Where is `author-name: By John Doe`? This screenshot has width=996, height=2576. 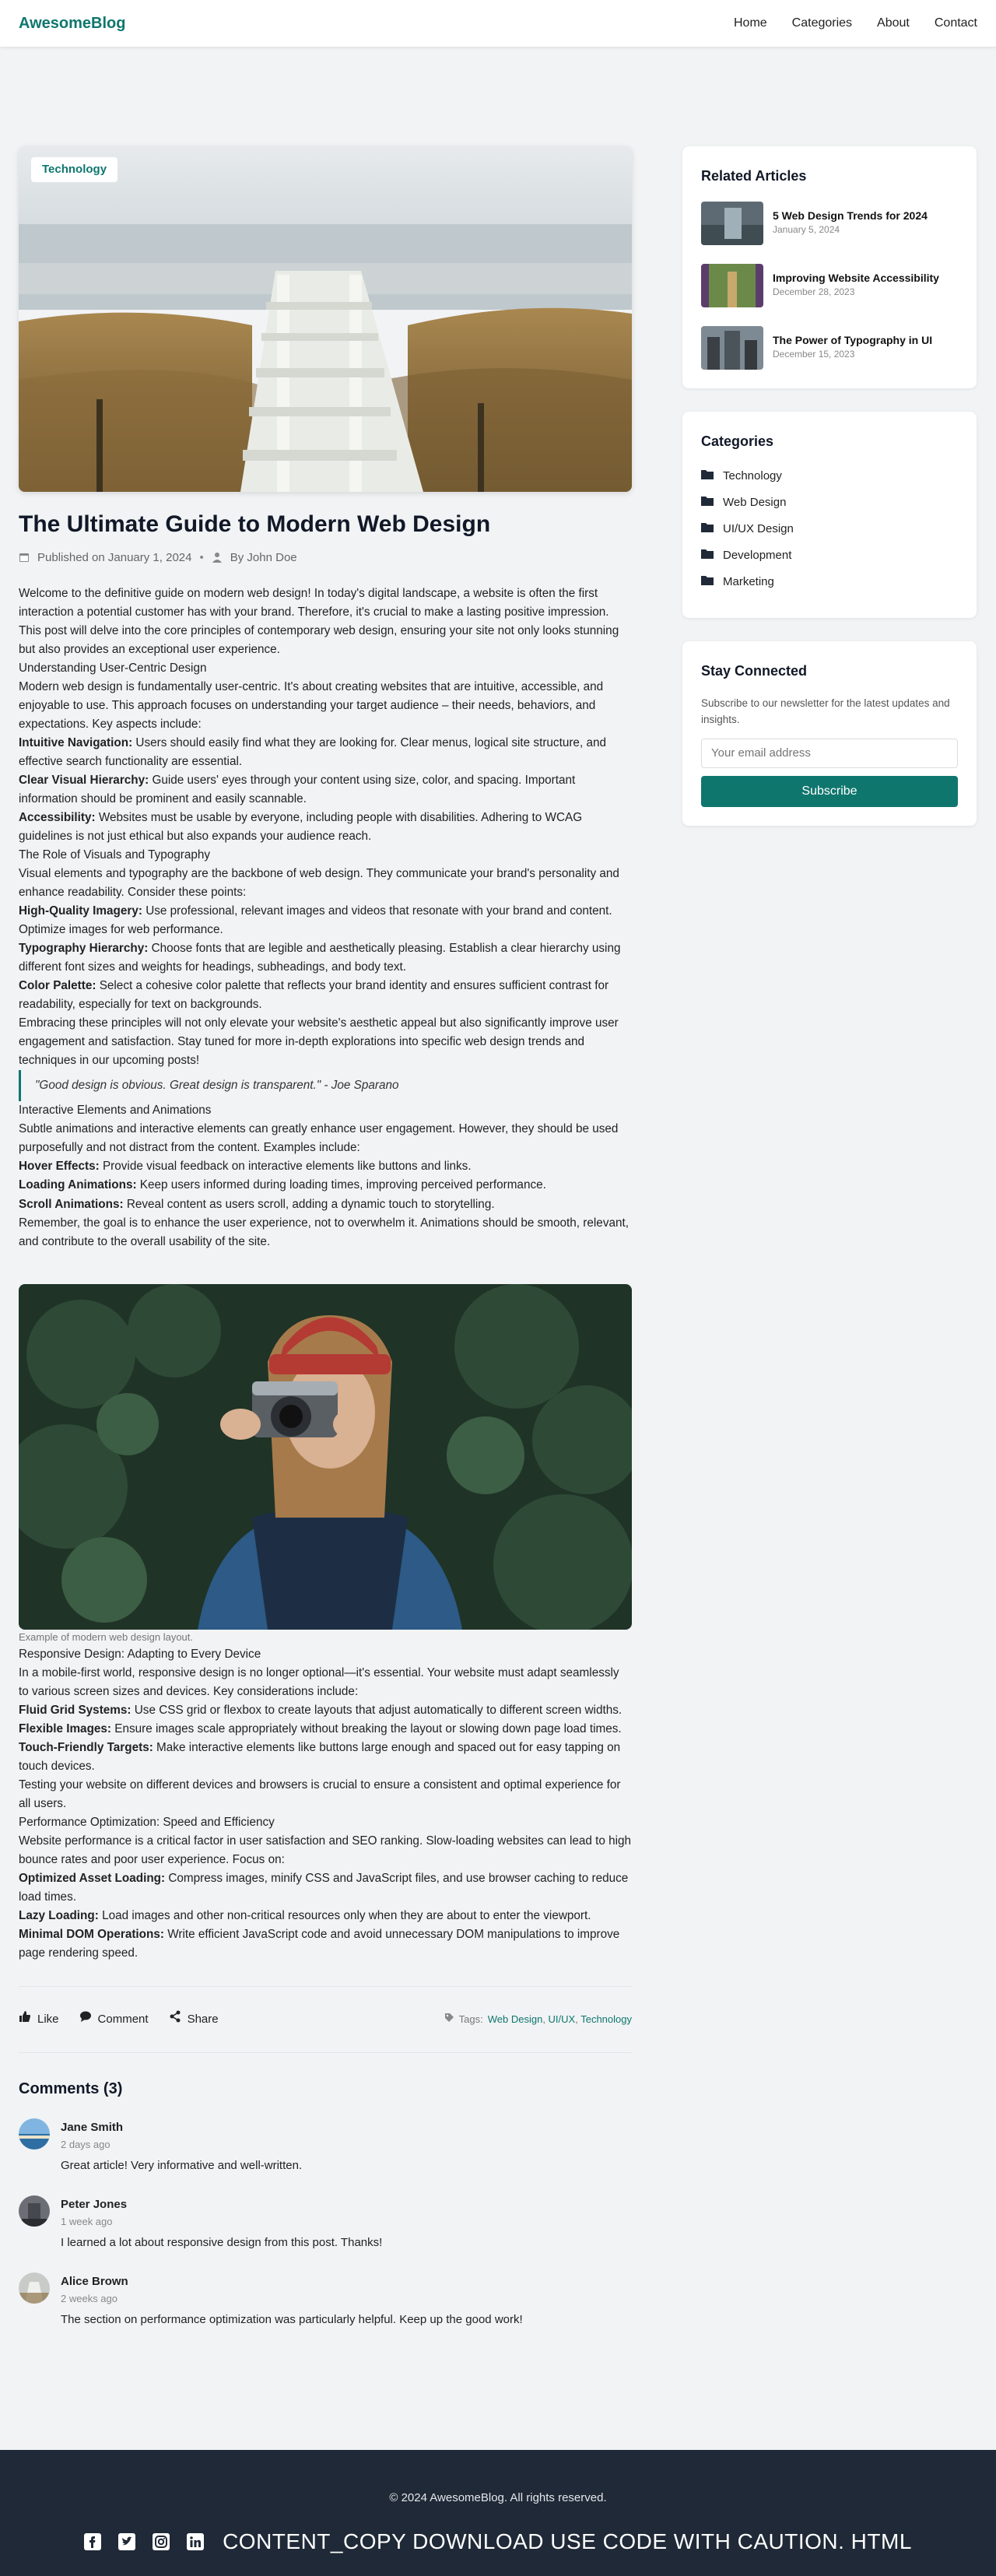 author-name: By John Doe is located at coordinates (263, 558).